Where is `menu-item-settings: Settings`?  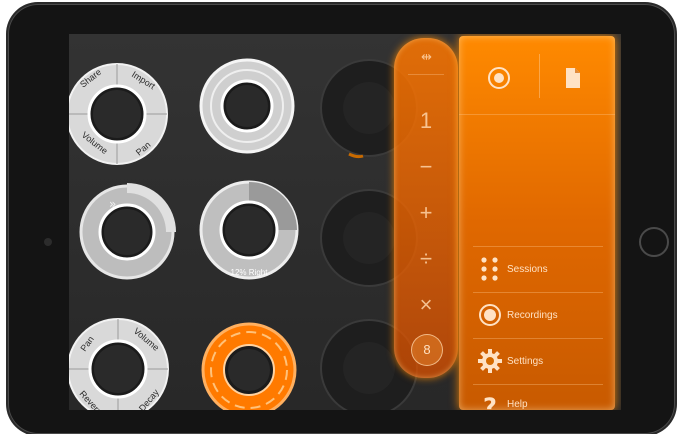
menu-item-settings: Settings is located at coordinates (538, 360).